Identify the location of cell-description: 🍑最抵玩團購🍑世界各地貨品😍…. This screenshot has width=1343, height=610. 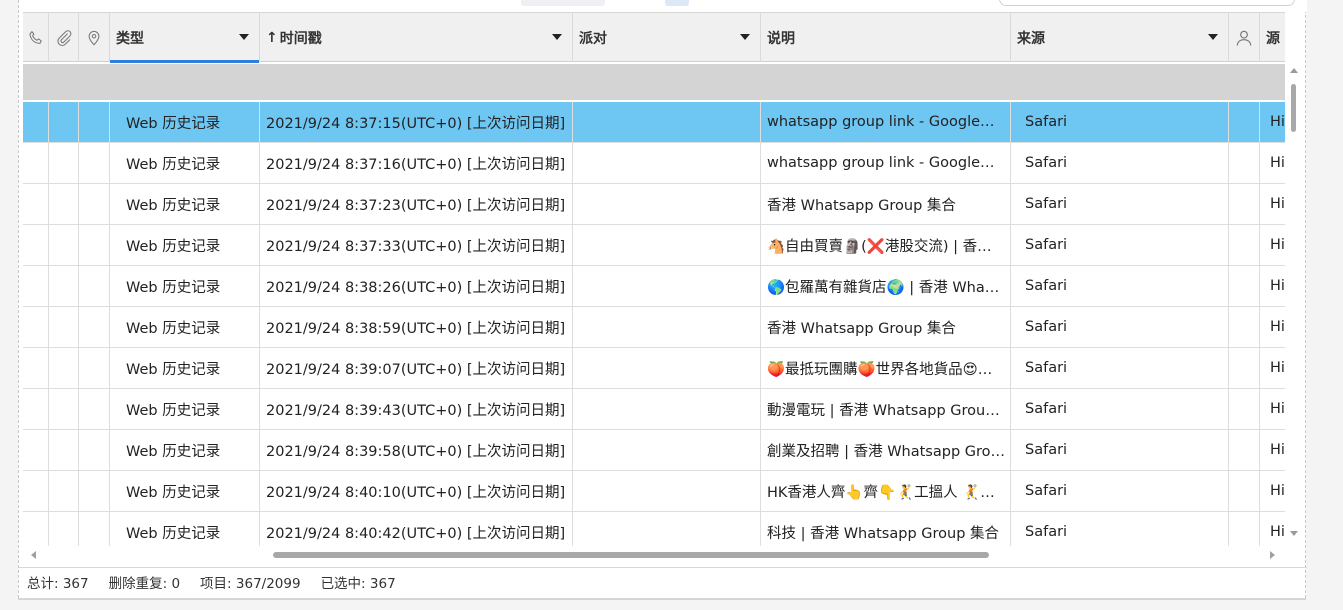
(886, 368).